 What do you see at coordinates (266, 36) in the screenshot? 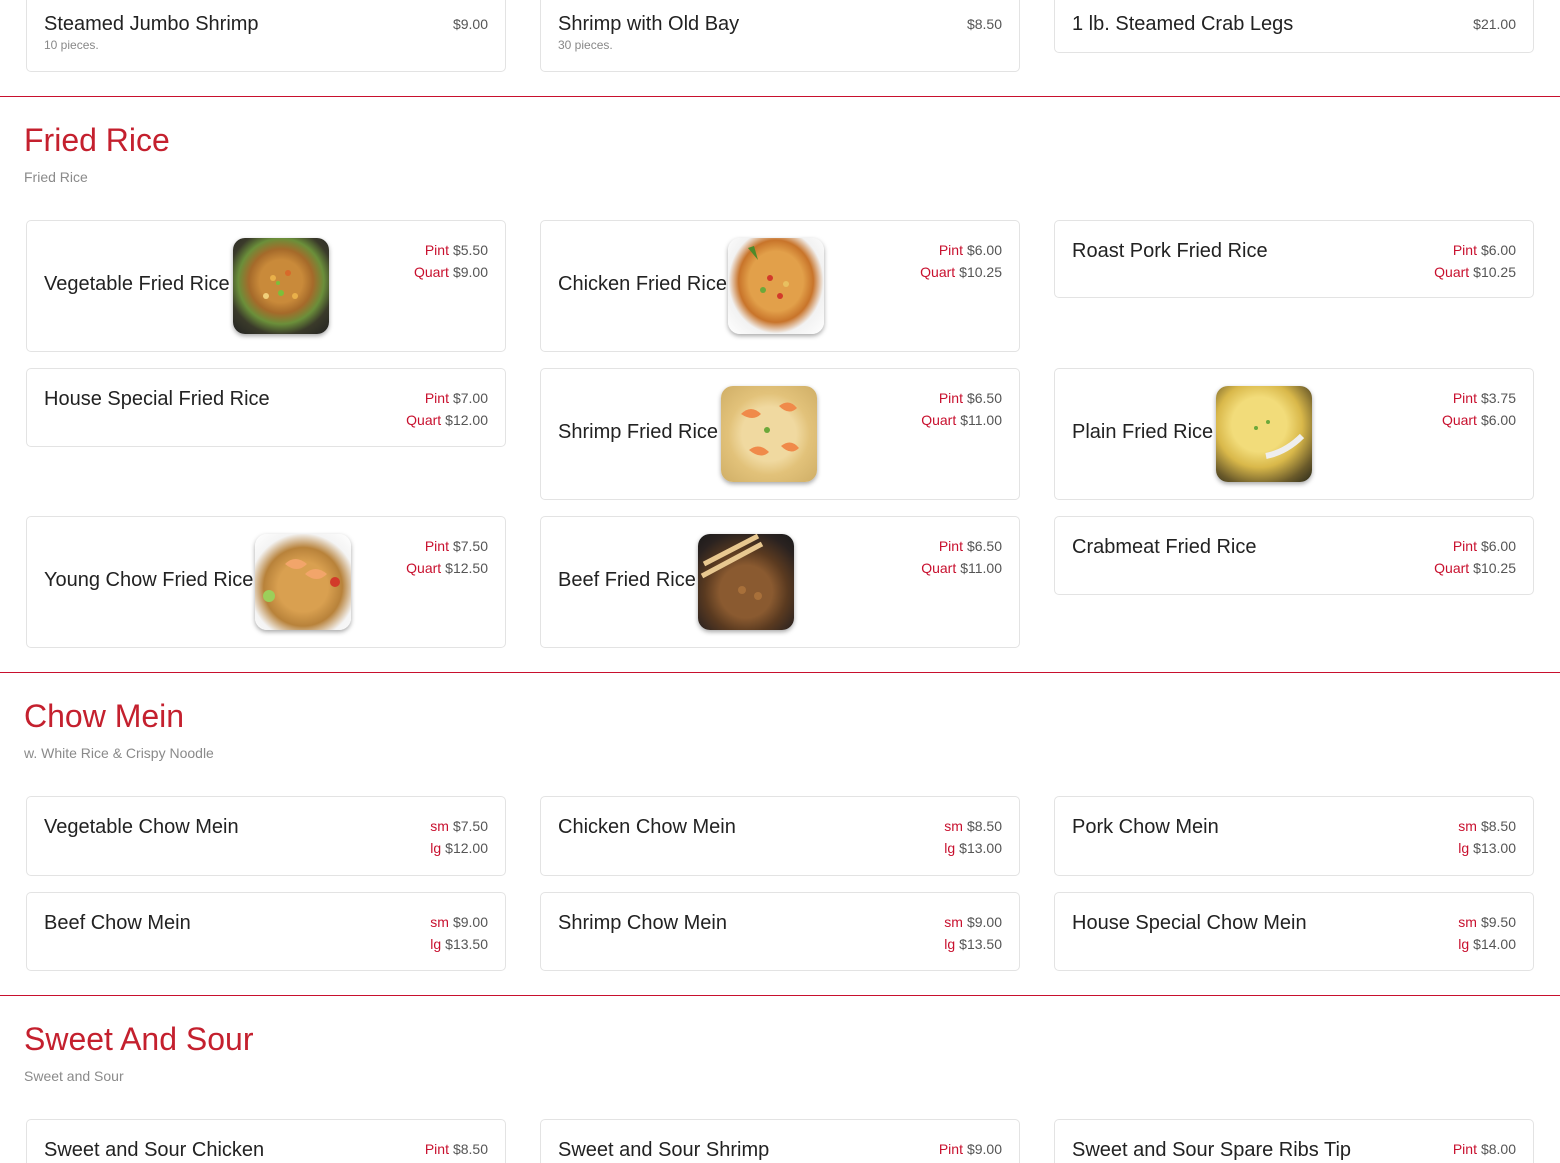
I see `menu-item-card: Steamed Jumbo Shrimp 10 pieces. $9.00` at bounding box center [266, 36].